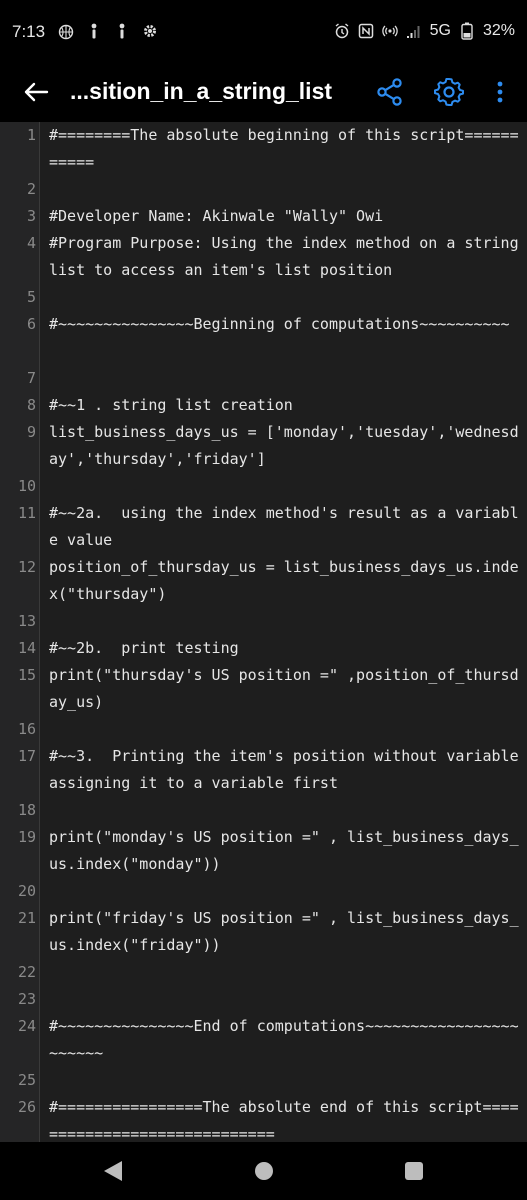 The width and height of the screenshot is (527, 1200). I want to click on system-nav-bar, so click(263, 1171).